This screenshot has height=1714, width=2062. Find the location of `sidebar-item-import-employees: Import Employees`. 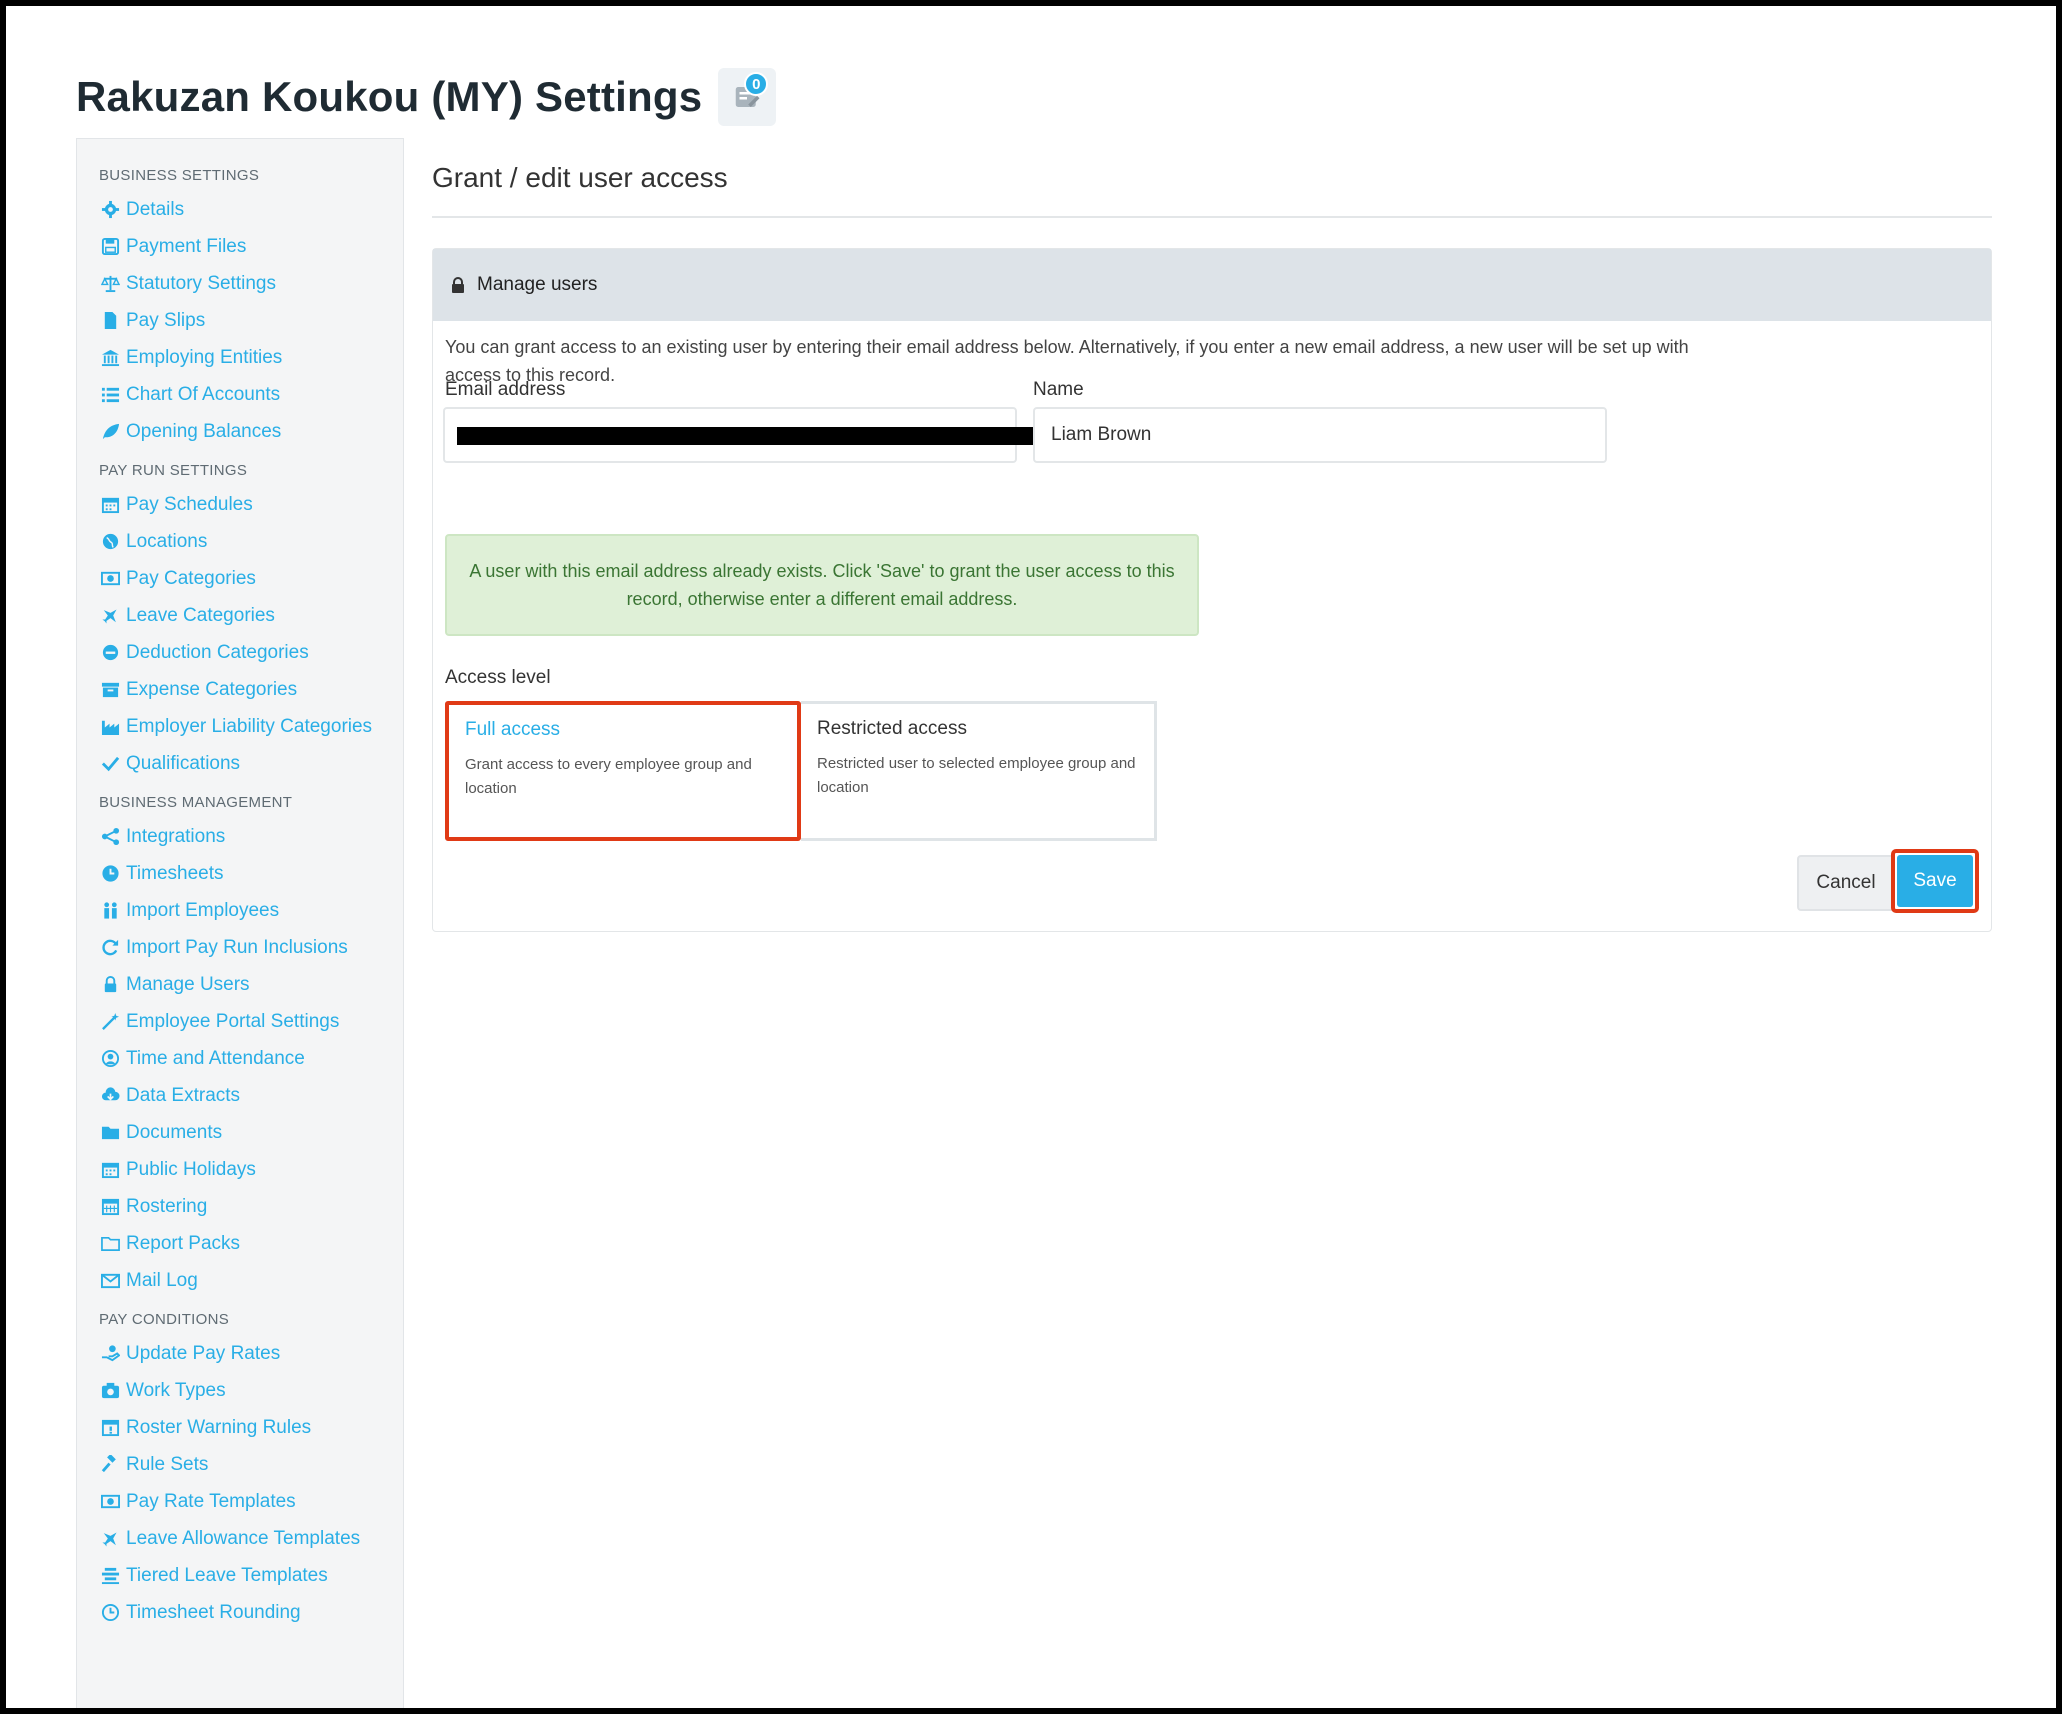

sidebar-item-import-employees: Import Employees is located at coordinates (251, 910).